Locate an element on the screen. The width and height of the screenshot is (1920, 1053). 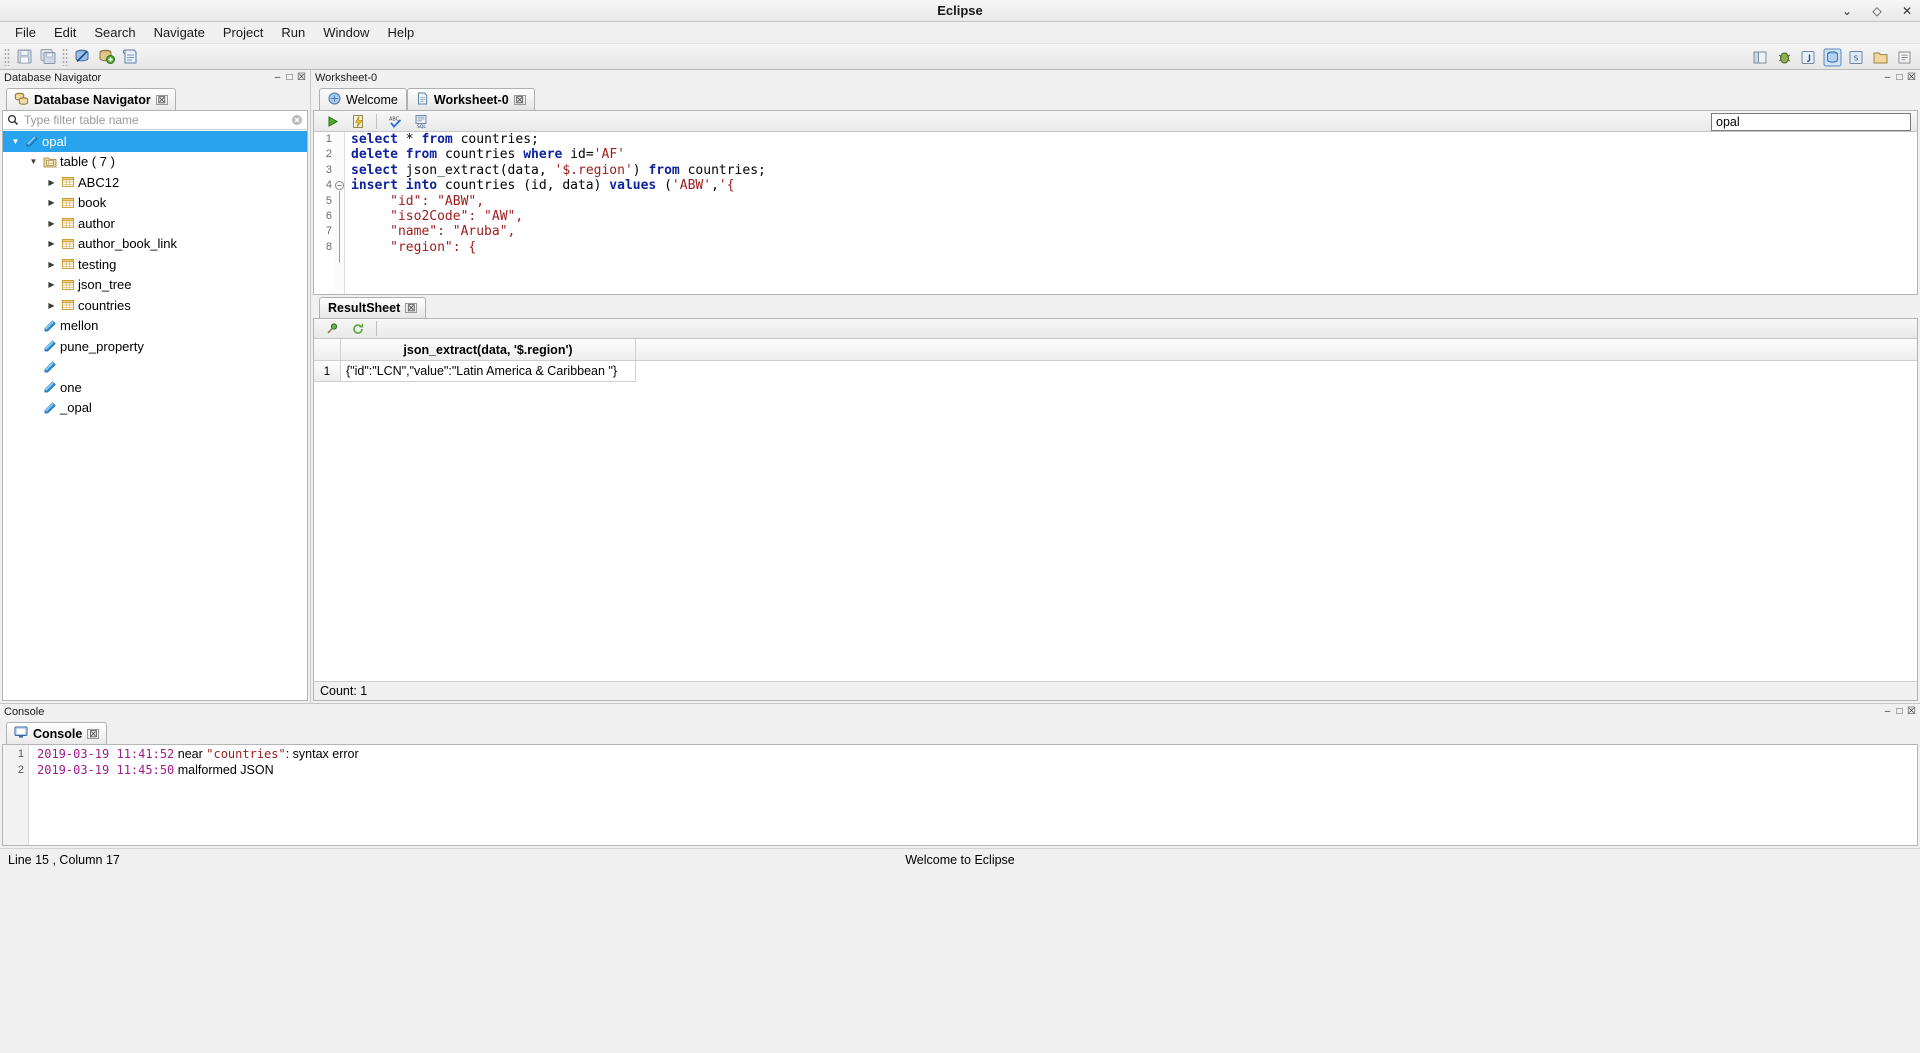
fold-collapse-icon: − is located at coordinates (339, 186).